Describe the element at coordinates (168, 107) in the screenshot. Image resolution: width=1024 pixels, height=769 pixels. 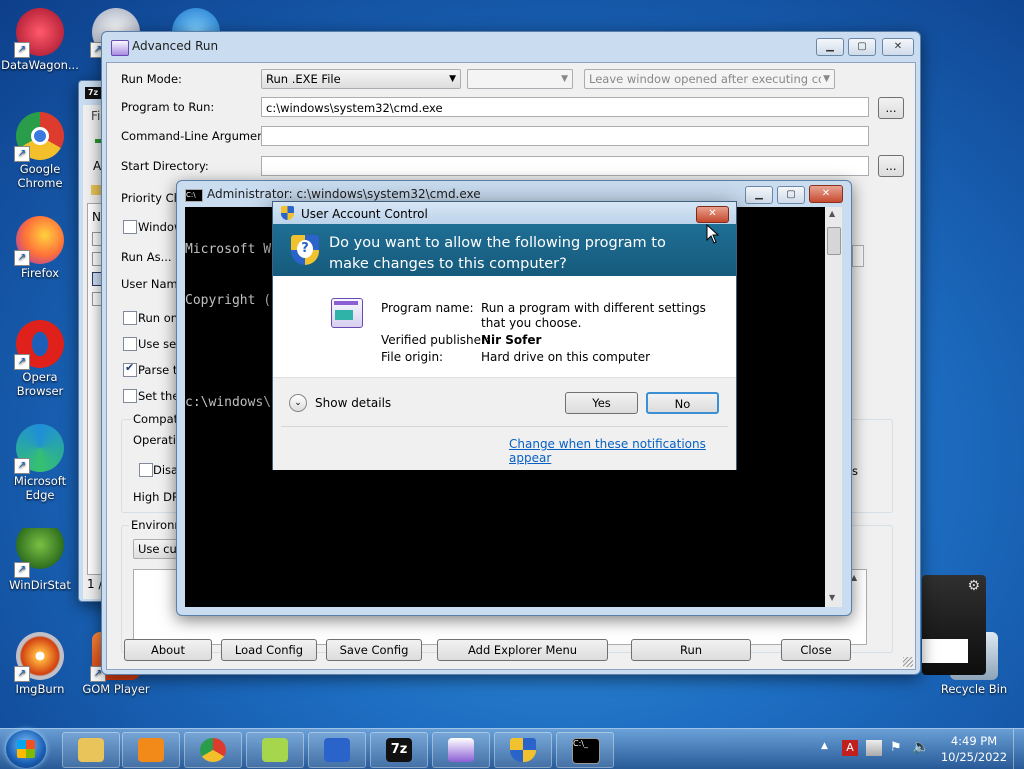
I see `program-to-run-label: Program to Run:` at that location.